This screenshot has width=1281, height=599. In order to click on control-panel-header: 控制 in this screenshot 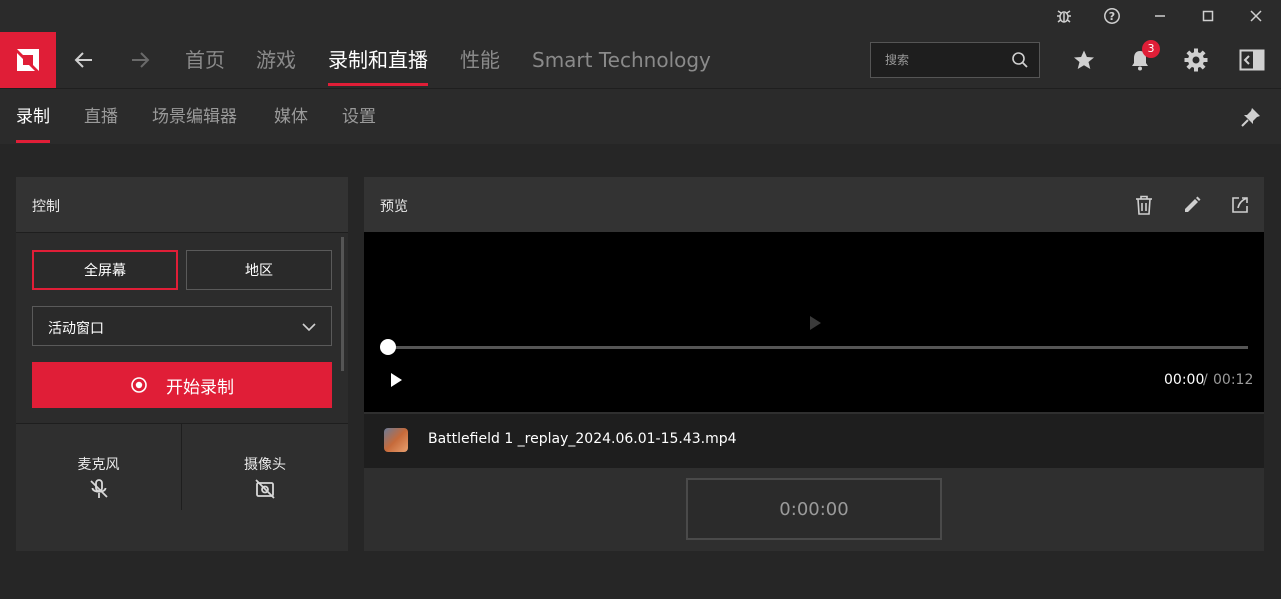, I will do `click(182, 205)`.